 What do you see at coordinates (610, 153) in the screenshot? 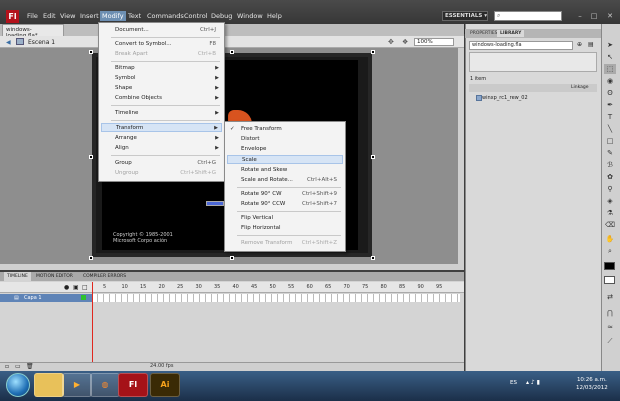
I see `pencil-tool-icon: ✎` at bounding box center [610, 153].